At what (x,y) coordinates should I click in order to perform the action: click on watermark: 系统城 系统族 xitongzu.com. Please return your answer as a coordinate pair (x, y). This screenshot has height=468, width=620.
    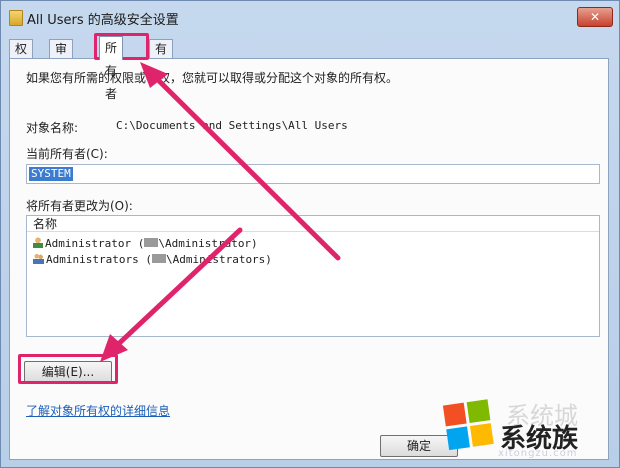
    Looking at the image, I should click on (527, 427).